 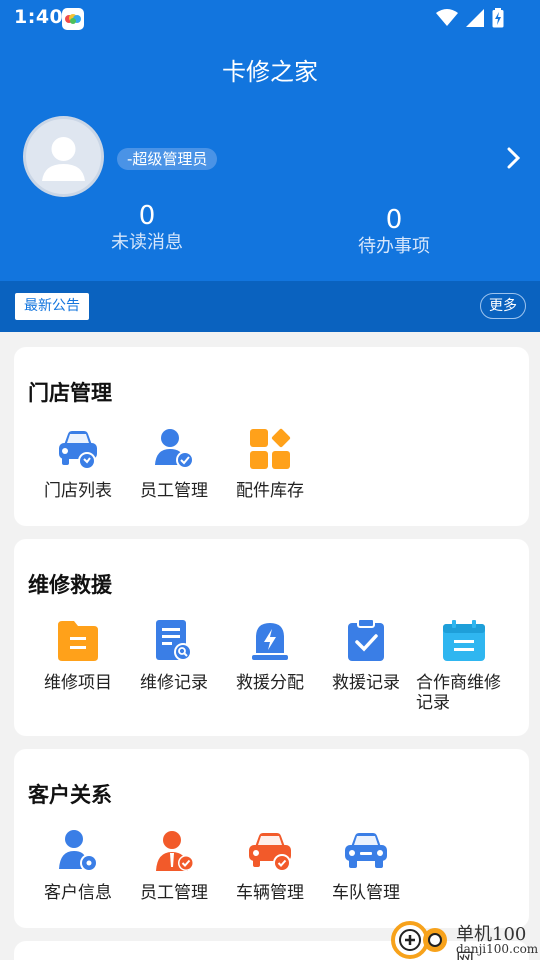 What do you see at coordinates (366, 850) in the screenshot?
I see `car-icon` at bounding box center [366, 850].